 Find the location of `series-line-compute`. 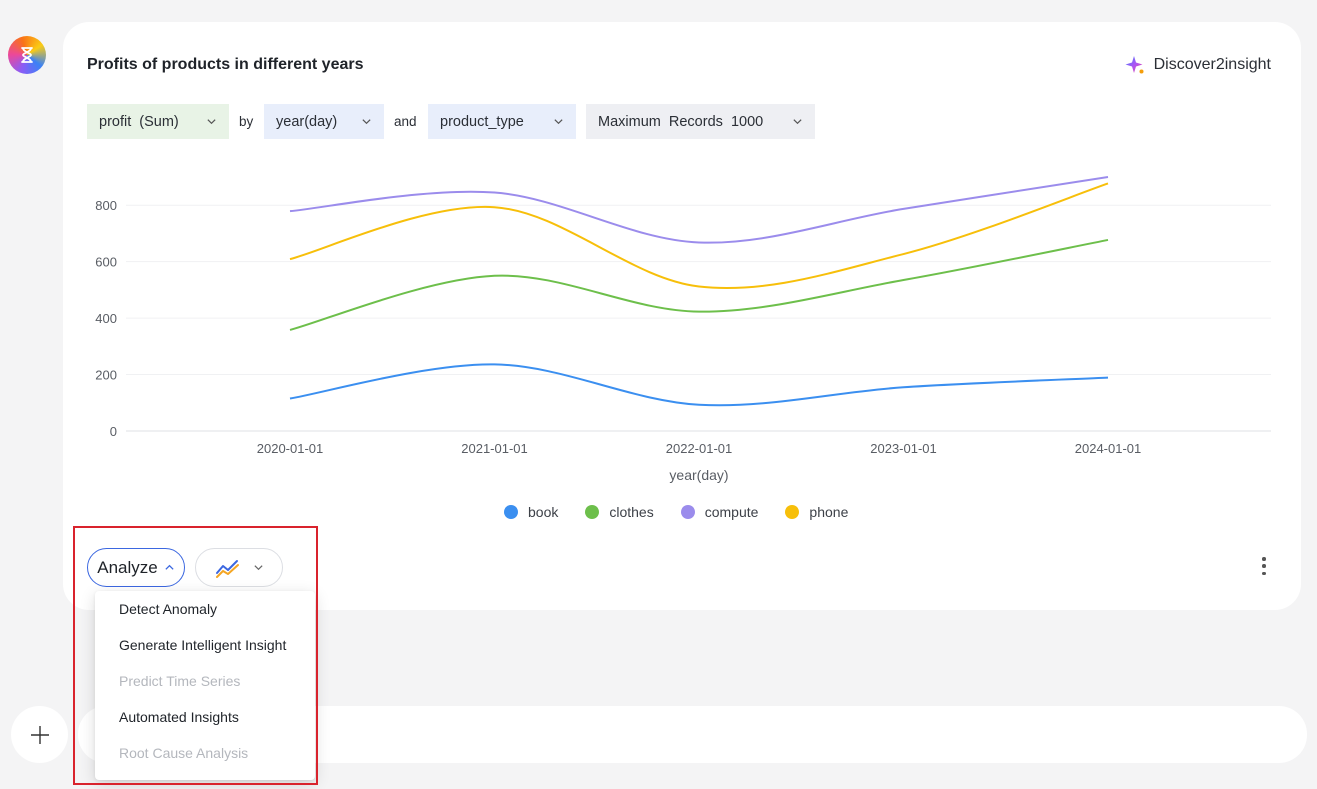

series-line-compute is located at coordinates (699, 210).